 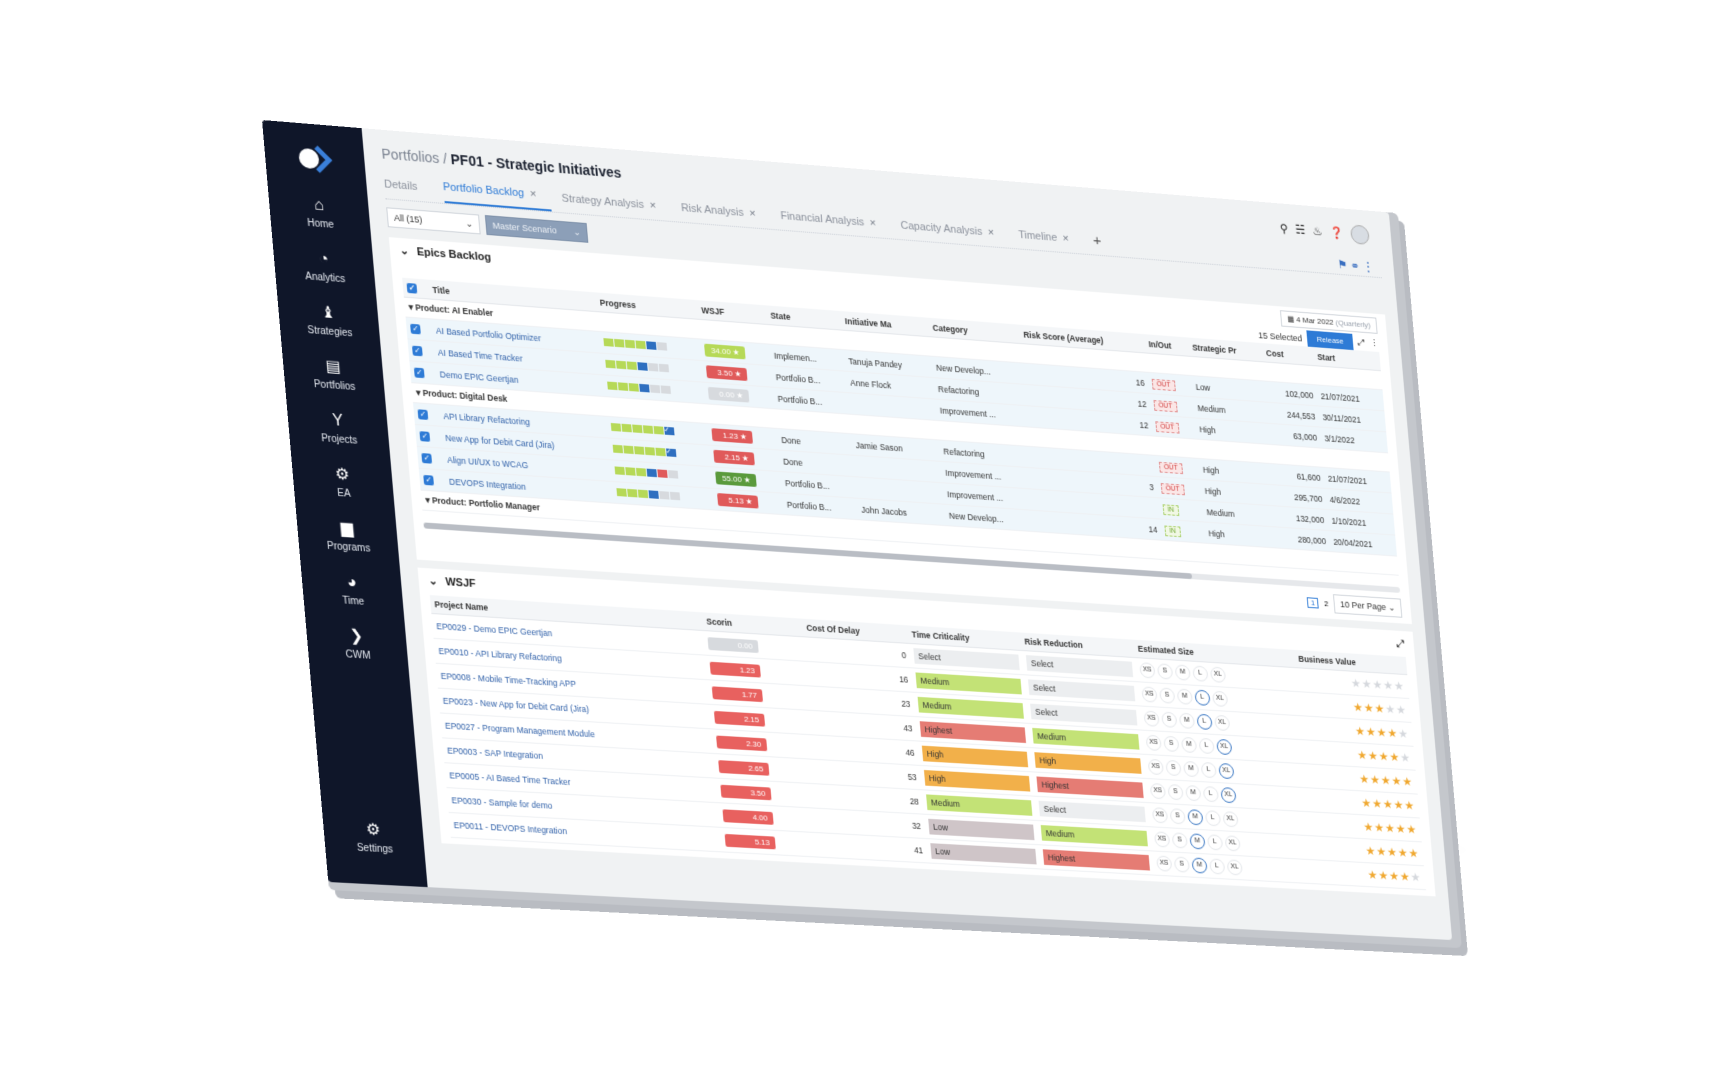 I want to click on search-icon: ⚲, so click(x=1283, y=229).